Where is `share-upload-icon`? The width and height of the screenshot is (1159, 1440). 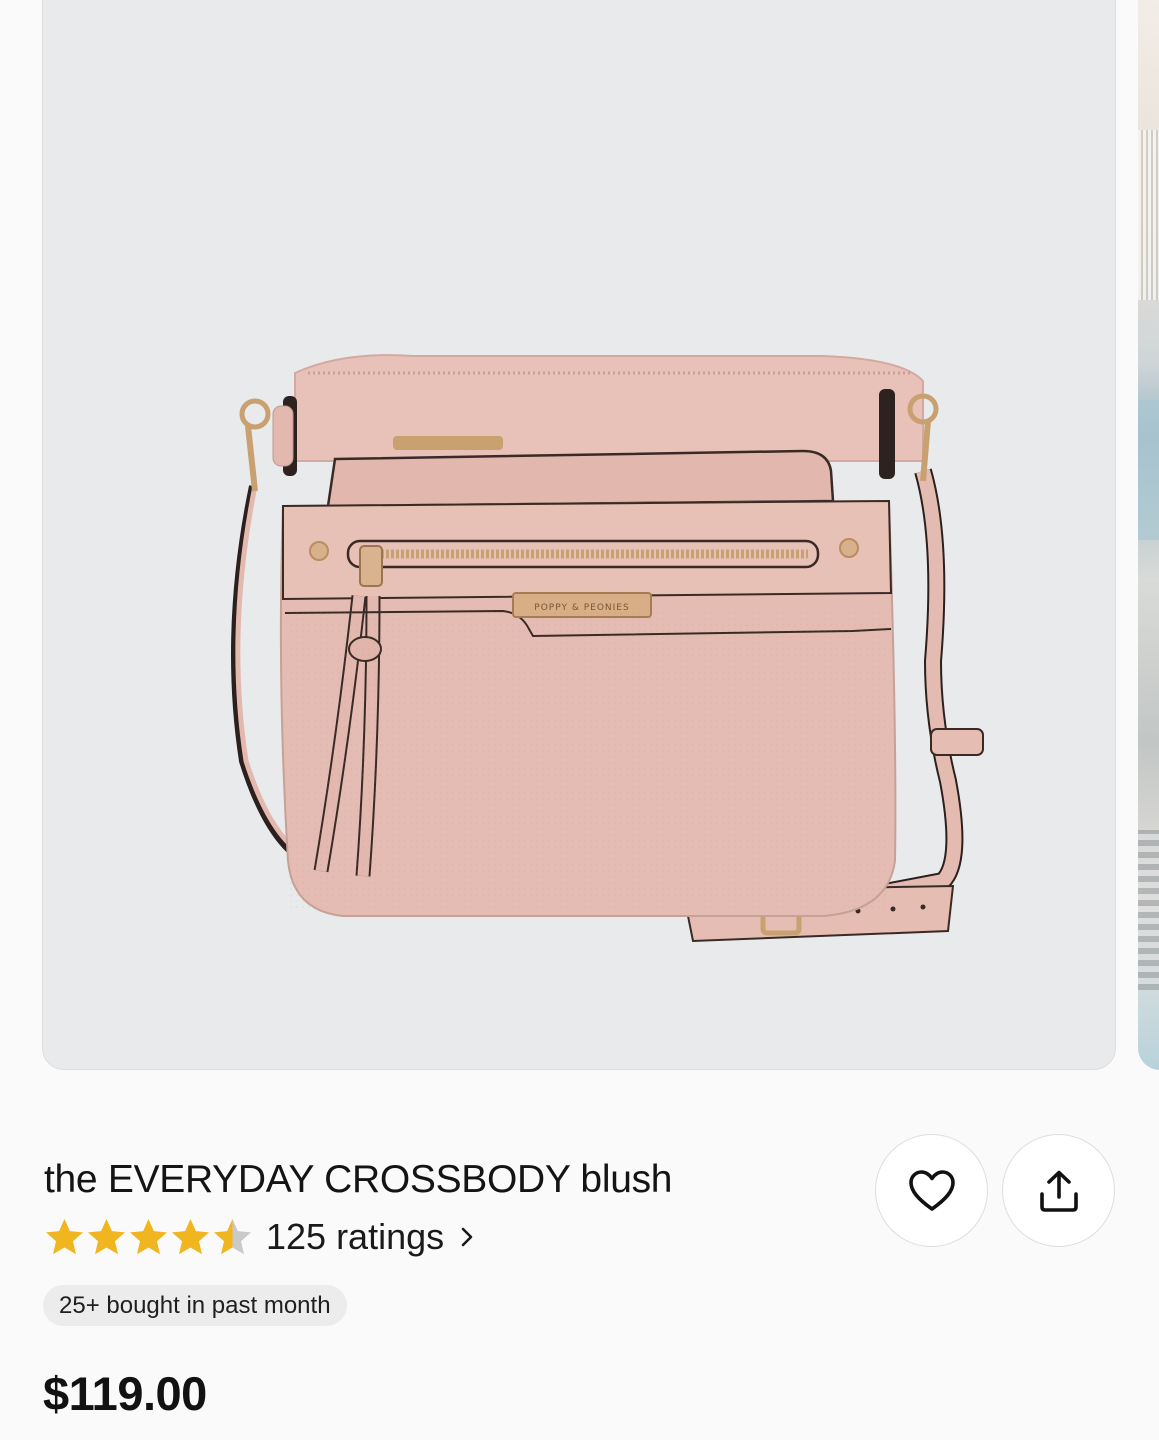
share-upload-icon is located at coordinates (1058, 1191).